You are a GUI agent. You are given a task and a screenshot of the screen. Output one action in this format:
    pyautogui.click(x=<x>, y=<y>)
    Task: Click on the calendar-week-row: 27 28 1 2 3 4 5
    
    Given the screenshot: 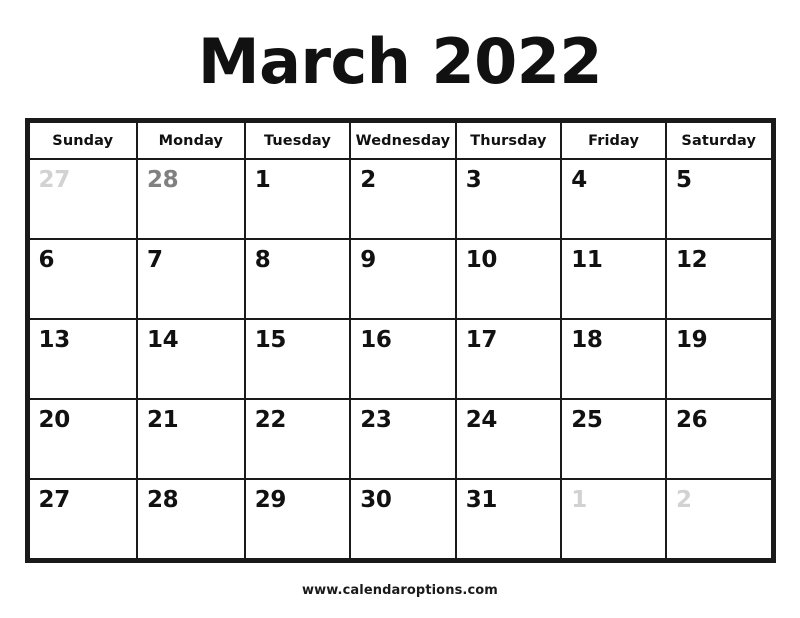 What is the action you would take?
    pyautogui.click(x=400, y=199)
    